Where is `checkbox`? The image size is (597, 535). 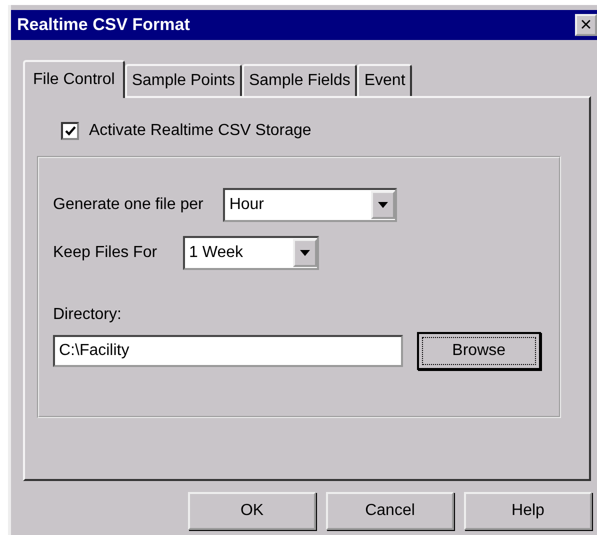
checkbox is located at coordinates (70, 131).